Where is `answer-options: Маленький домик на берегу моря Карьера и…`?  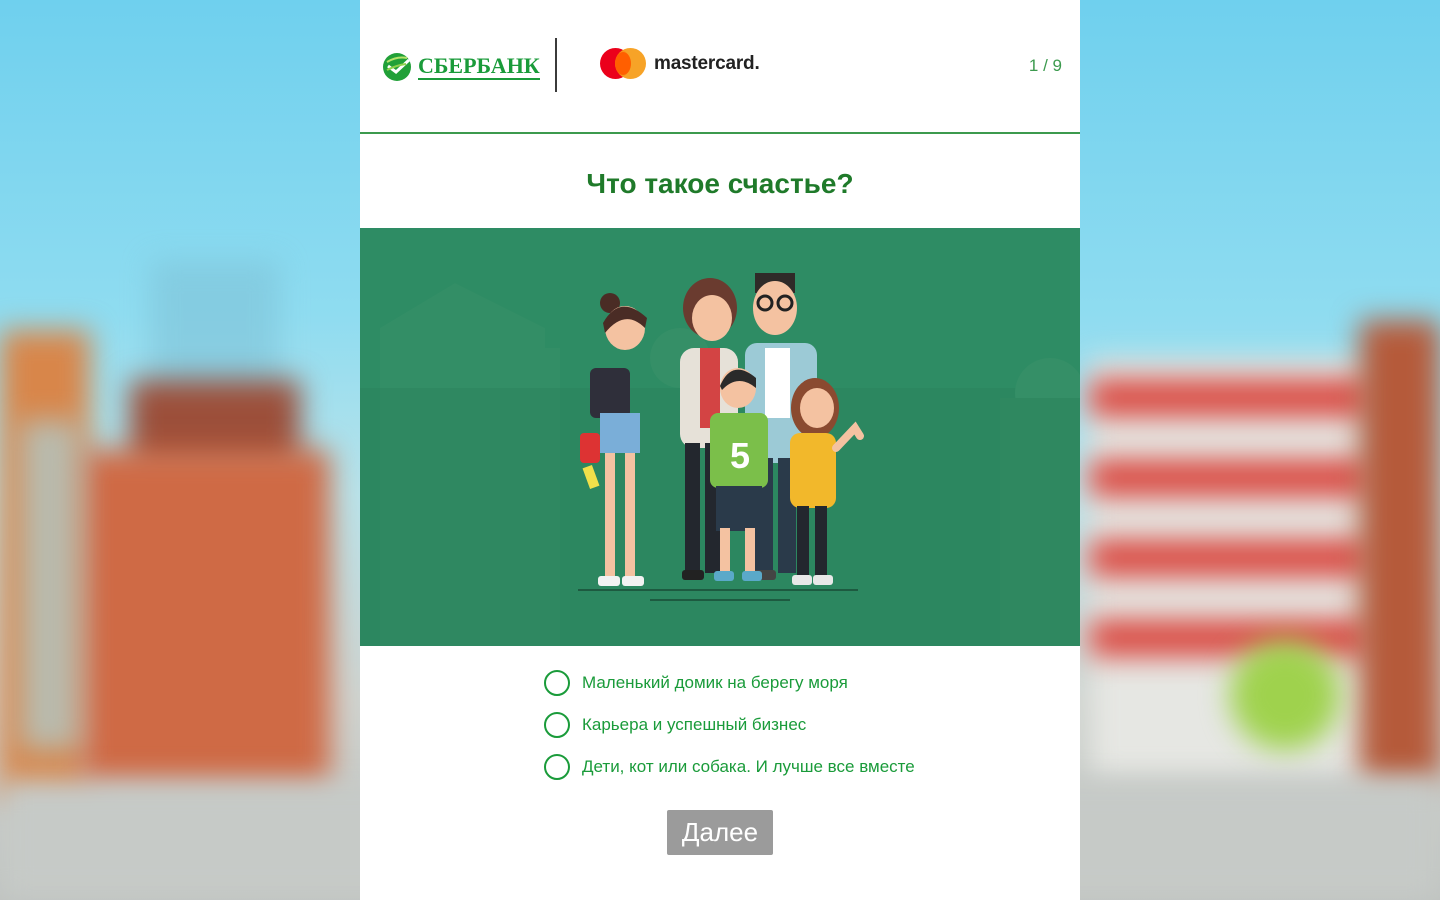 answer-options: Маленький домик на берегу моря Карьера и… is located at coordinates (729, 725).